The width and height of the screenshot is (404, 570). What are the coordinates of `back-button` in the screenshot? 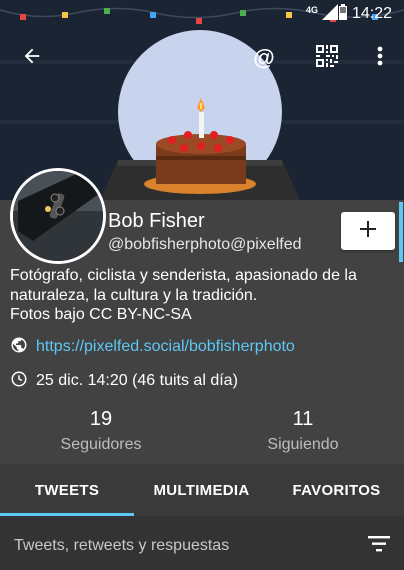 It's located at (32, 58).